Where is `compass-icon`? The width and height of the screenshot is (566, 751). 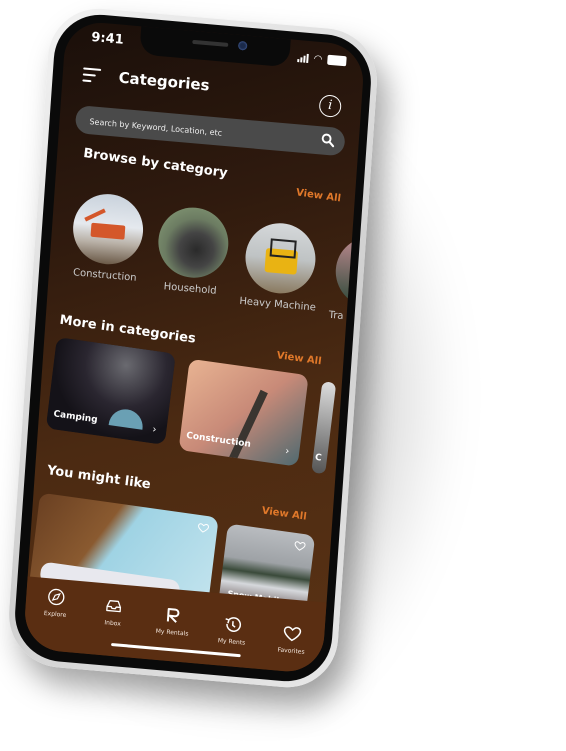 compass-icon is located at coordinates (56, 597).